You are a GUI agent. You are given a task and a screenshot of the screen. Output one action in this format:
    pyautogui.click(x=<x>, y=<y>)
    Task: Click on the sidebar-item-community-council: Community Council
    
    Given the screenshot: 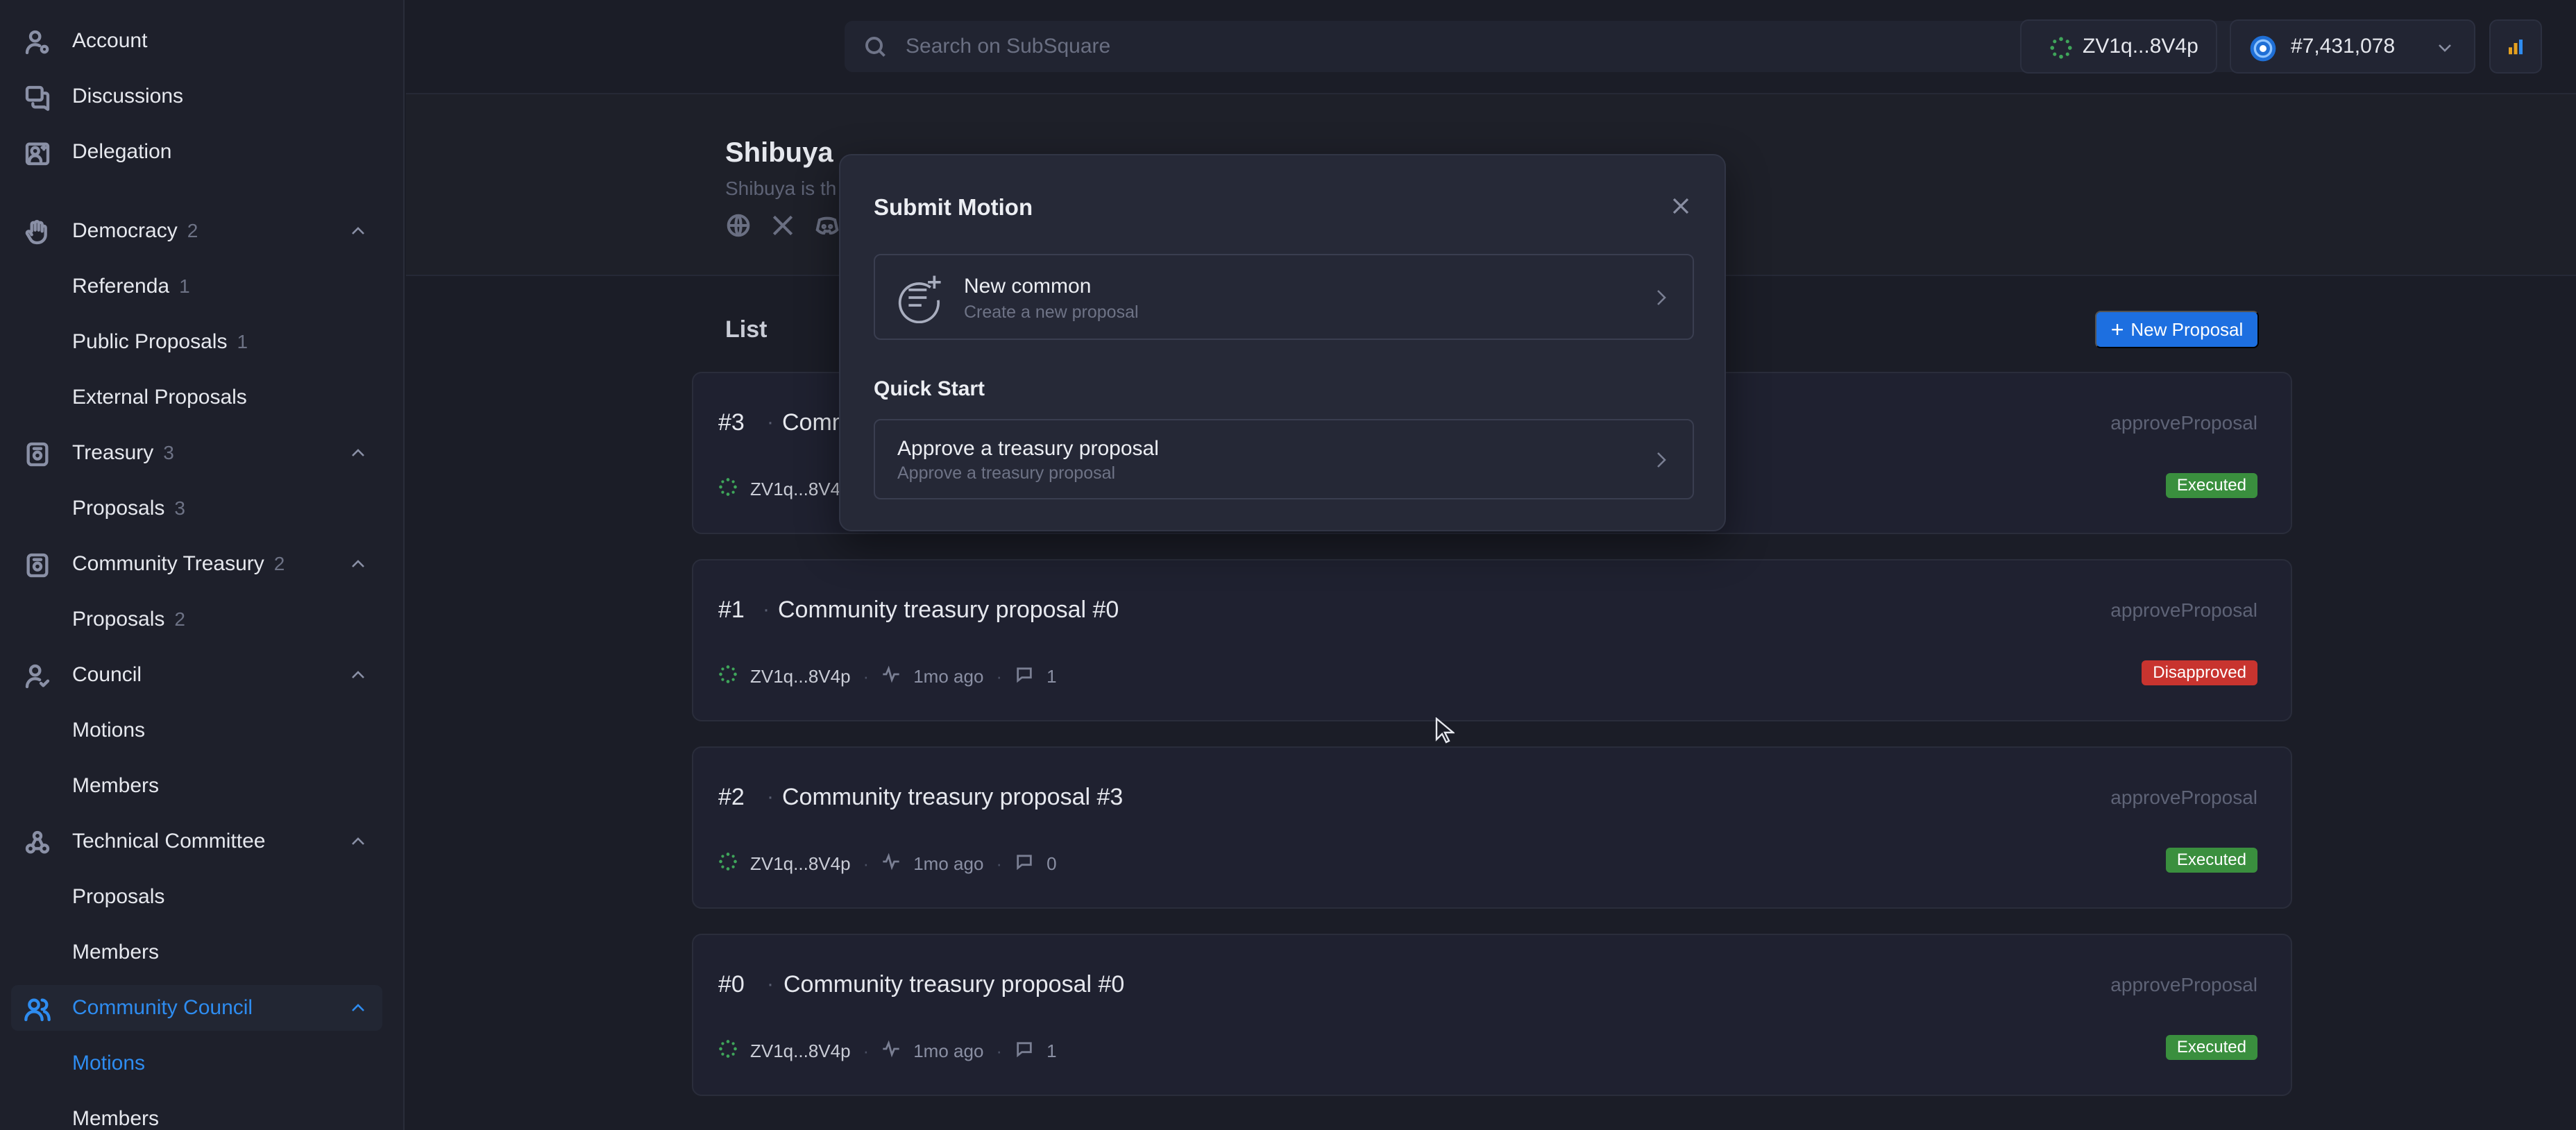 What is the action you would take?
    pyautogui.click(x=196, y=1008)
    